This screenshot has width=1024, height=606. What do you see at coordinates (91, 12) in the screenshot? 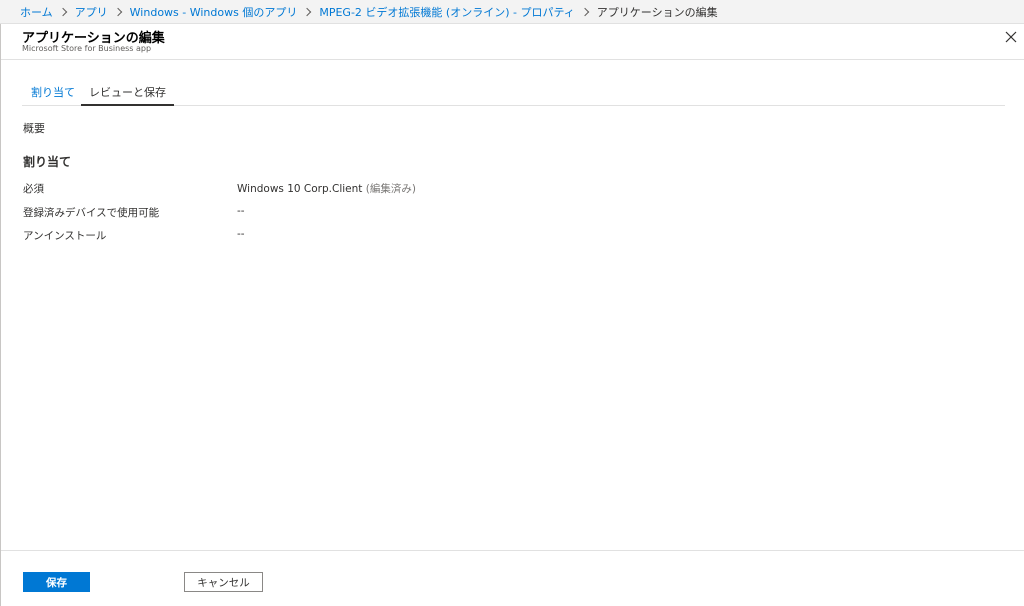
I see `breadcrumb-apps: アプリ` at bounding box center [91, 12].